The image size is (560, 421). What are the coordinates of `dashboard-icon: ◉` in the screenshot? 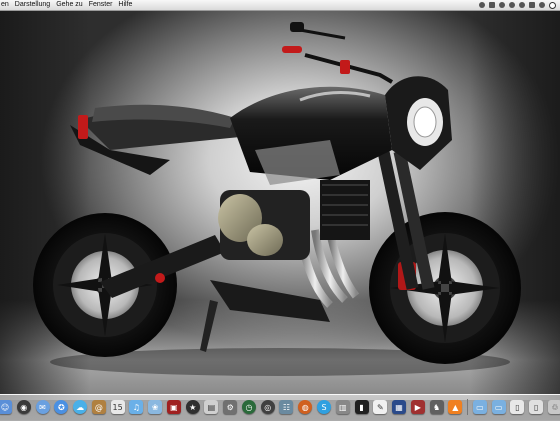 It's located at (23, 407).